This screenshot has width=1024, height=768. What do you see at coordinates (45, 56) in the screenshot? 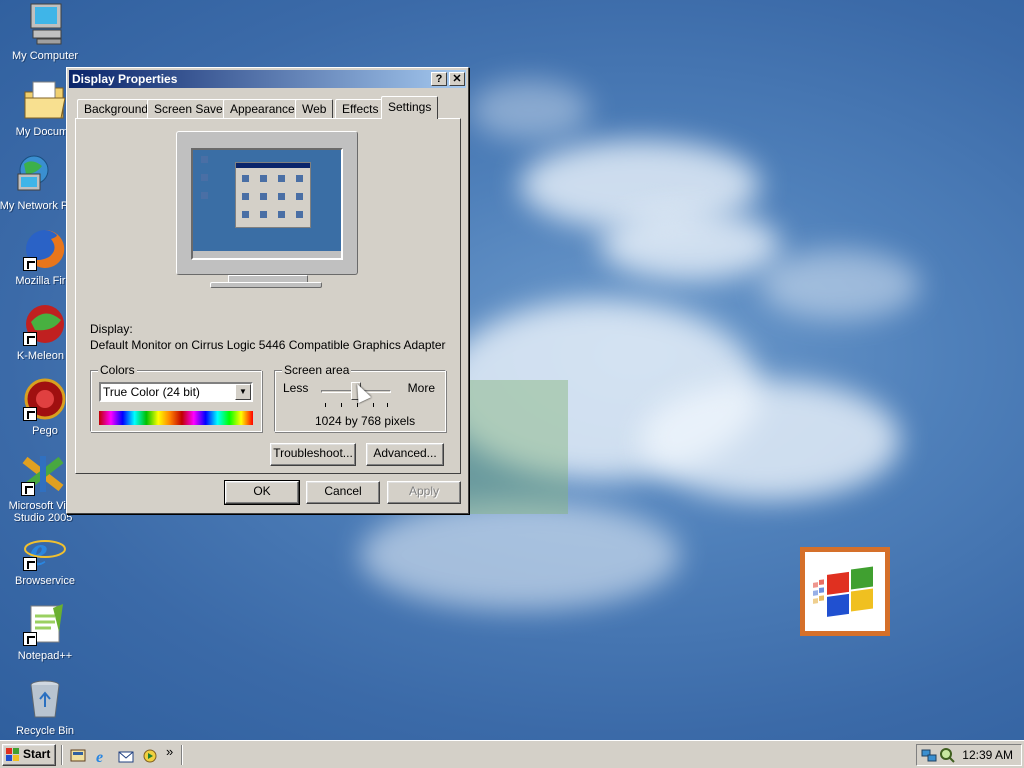
I see `desktop-icon-label: My Computer` at bounding box center [45, 56].